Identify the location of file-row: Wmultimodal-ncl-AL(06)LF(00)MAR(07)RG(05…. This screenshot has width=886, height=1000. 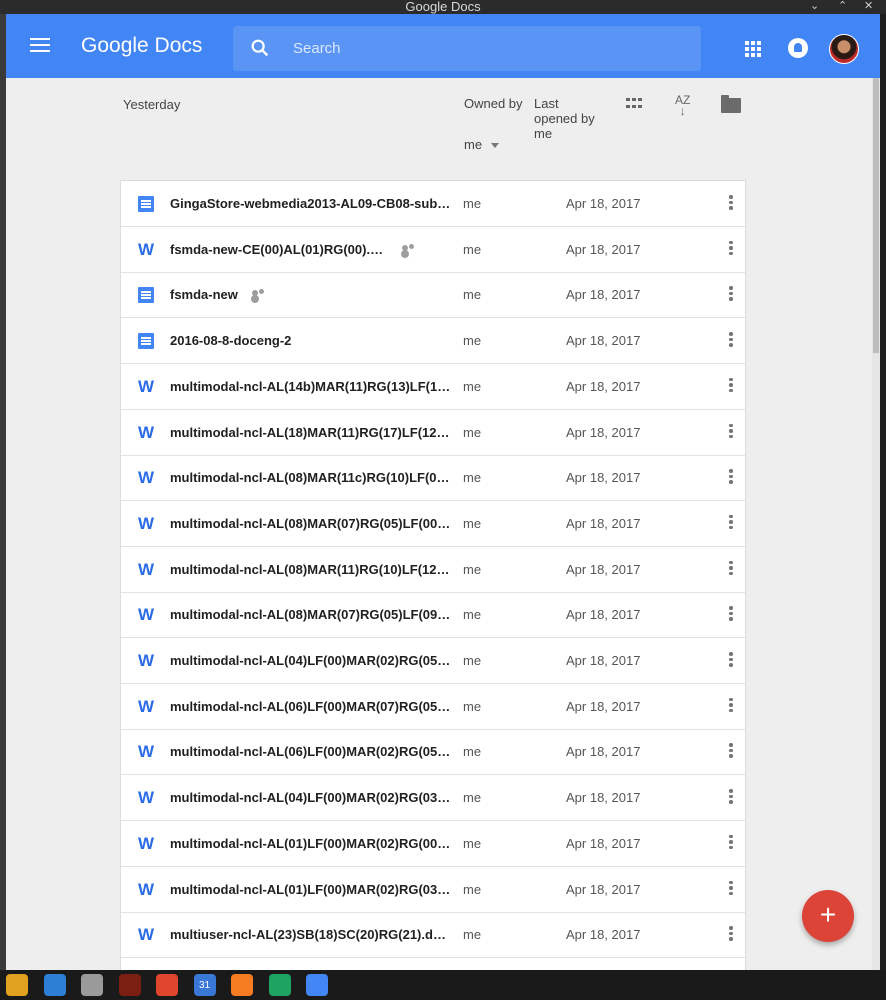
(433, 707).